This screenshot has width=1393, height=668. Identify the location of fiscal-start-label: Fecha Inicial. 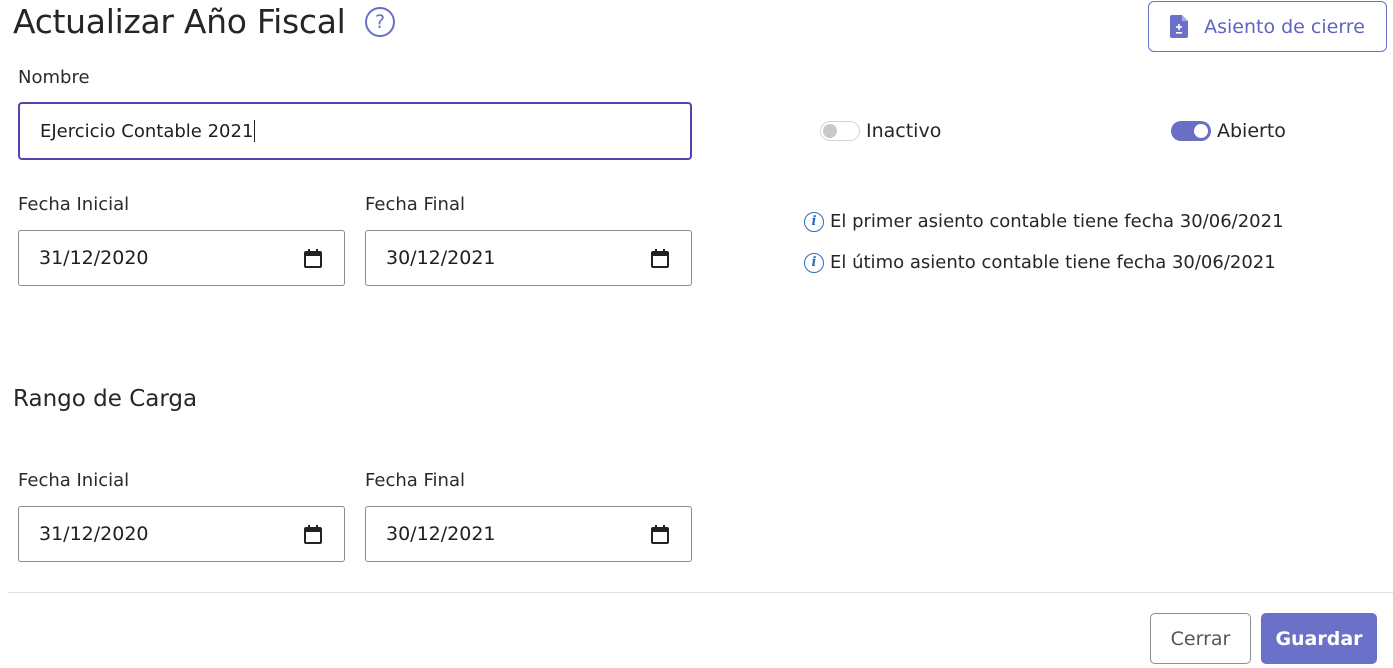
(74, 204).